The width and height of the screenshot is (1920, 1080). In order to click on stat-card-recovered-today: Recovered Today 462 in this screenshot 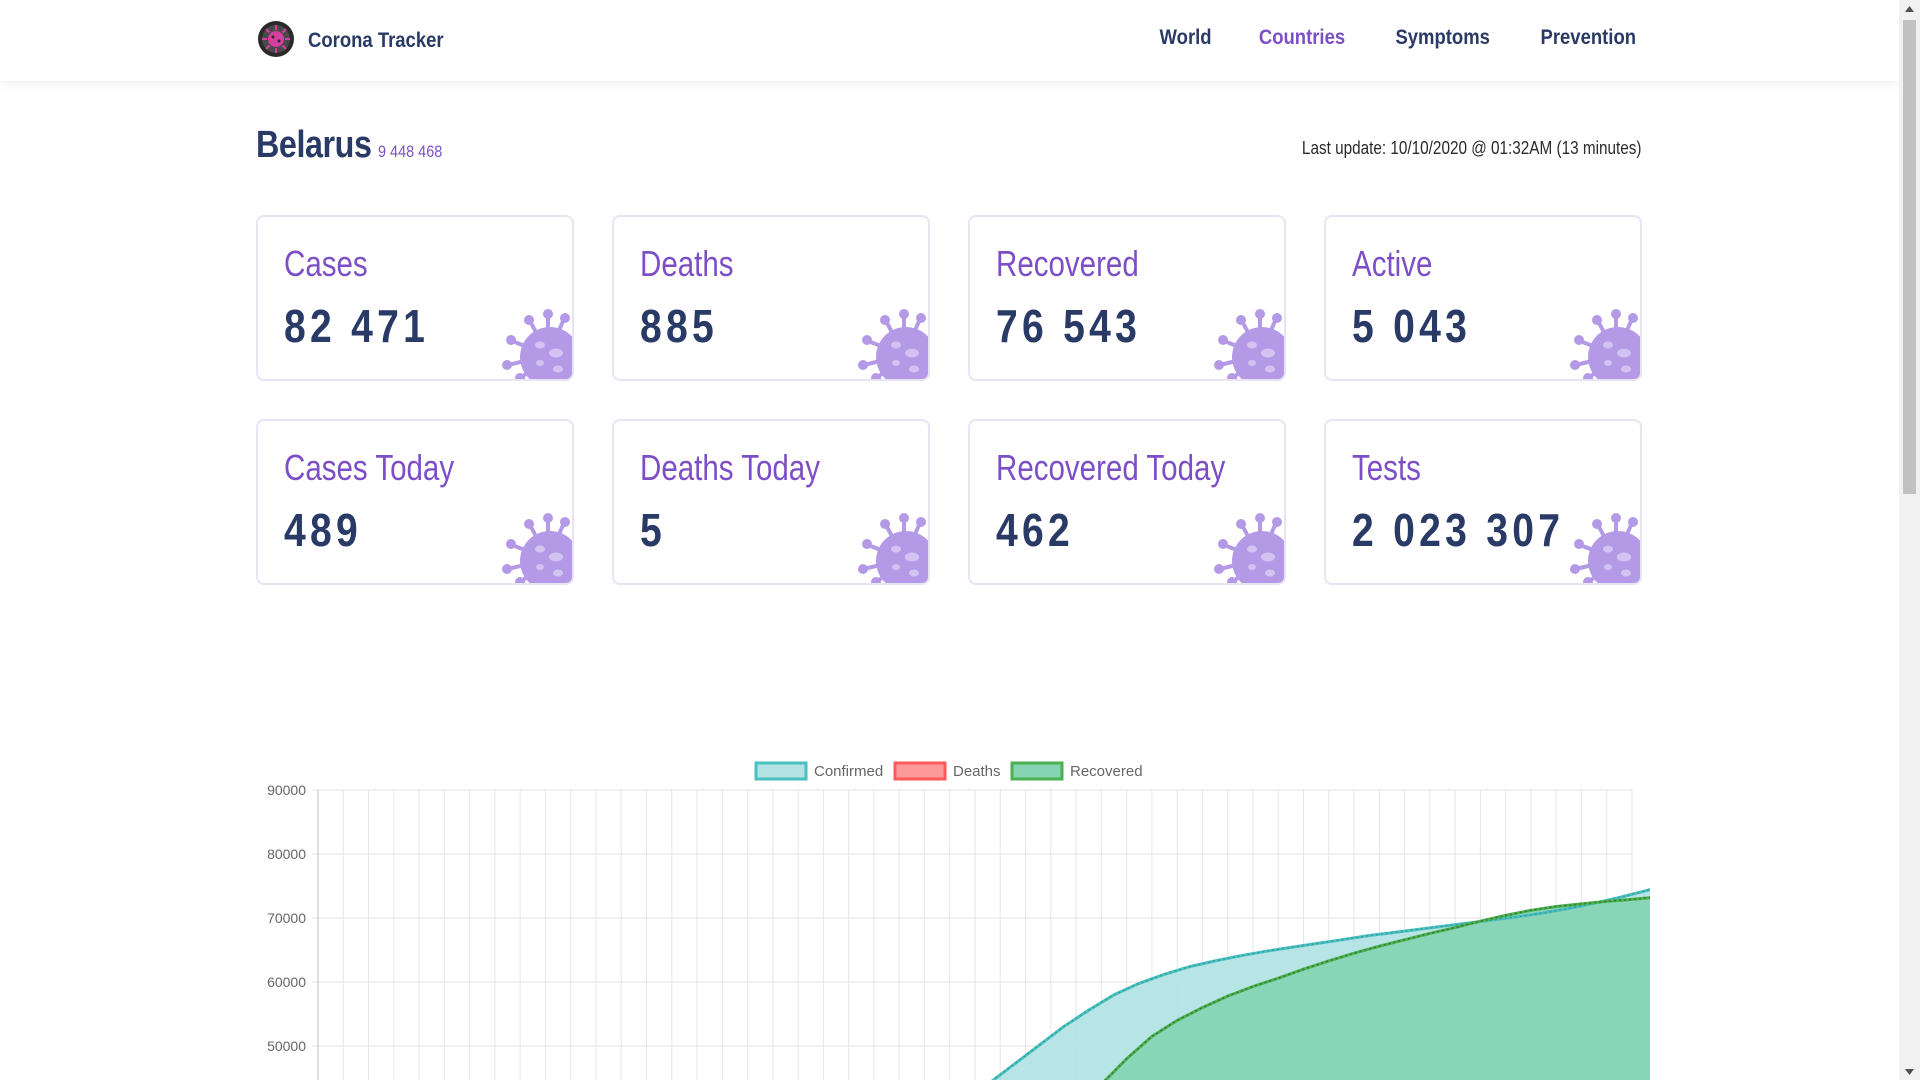, I will do `click(1127, 502)`.